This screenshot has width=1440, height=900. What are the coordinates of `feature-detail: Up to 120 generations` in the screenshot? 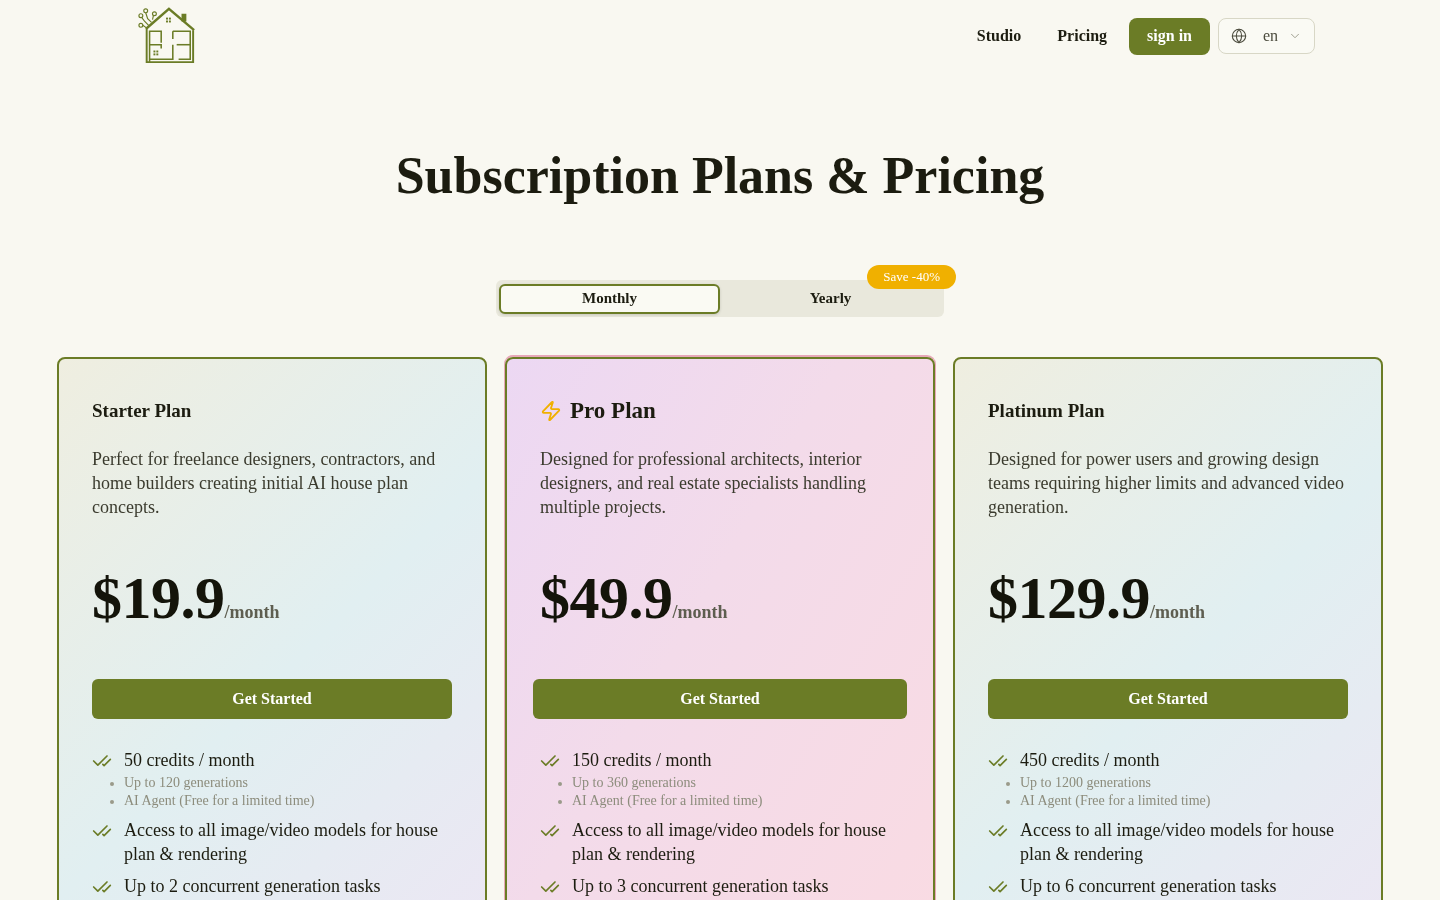 It's located at (186, 783).